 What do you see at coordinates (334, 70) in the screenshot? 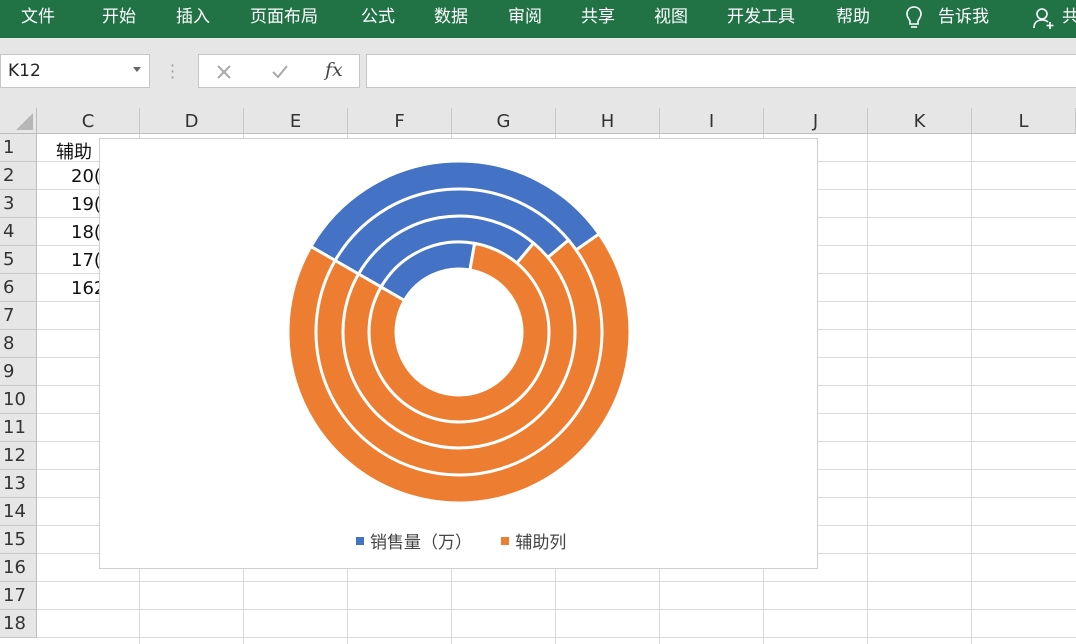
I see `insert-function-icon: fx` at bounding box center [334, 70].